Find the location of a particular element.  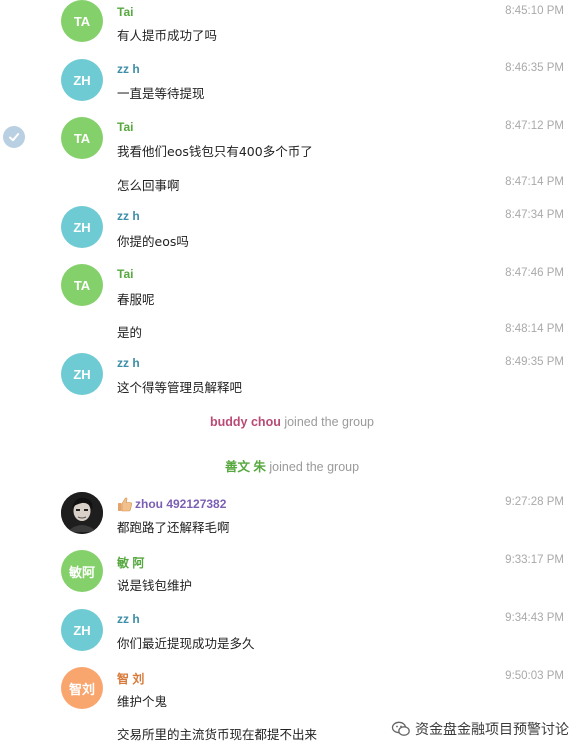

message-text: 交易所里的主流货币现在都提不出来 is located at coordinates (217, 734).